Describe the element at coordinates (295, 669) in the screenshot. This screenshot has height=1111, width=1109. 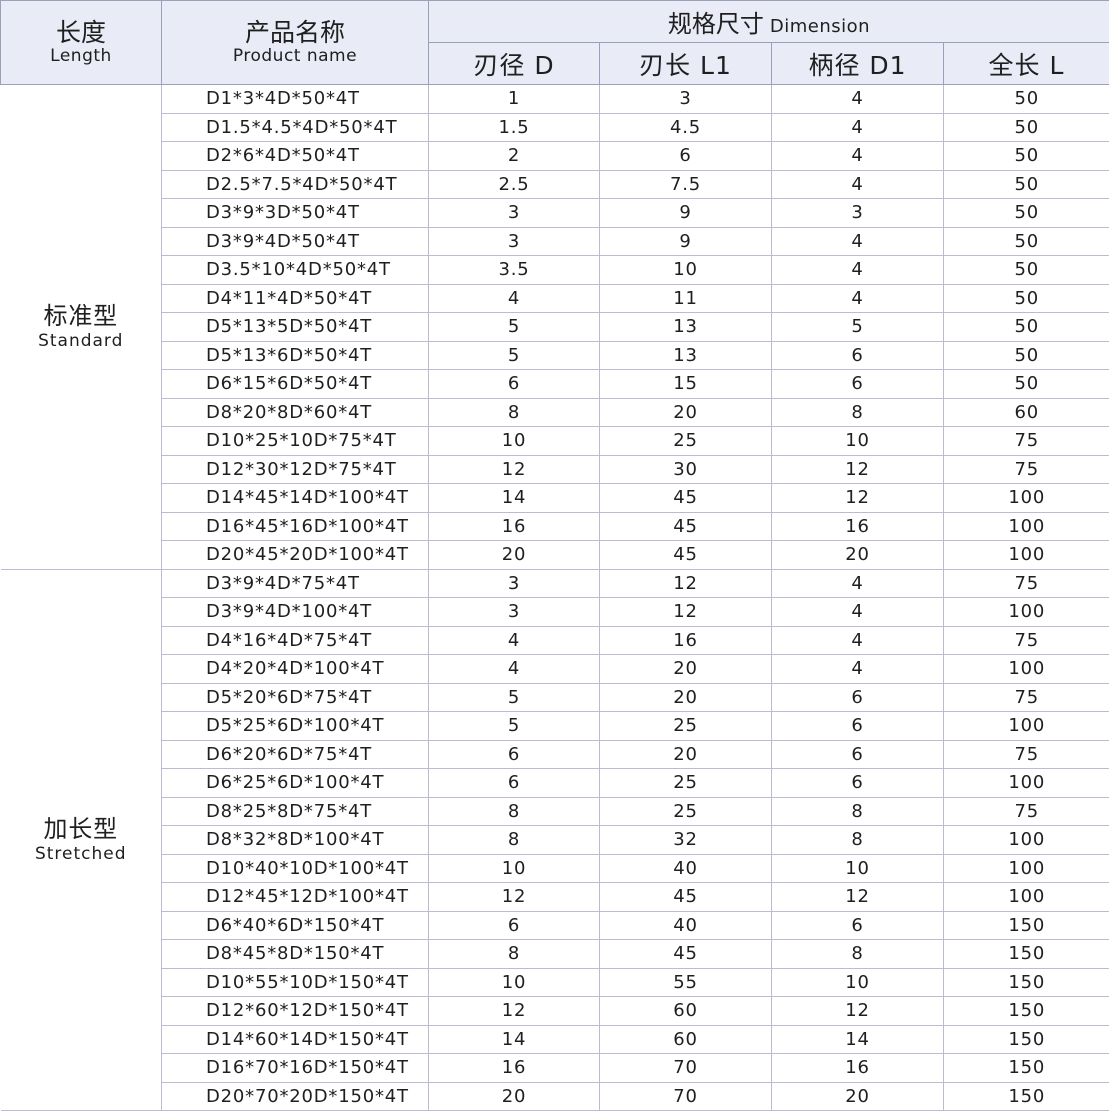
I see `product-name-cell: D4*20*4D*100*4T` at that location.